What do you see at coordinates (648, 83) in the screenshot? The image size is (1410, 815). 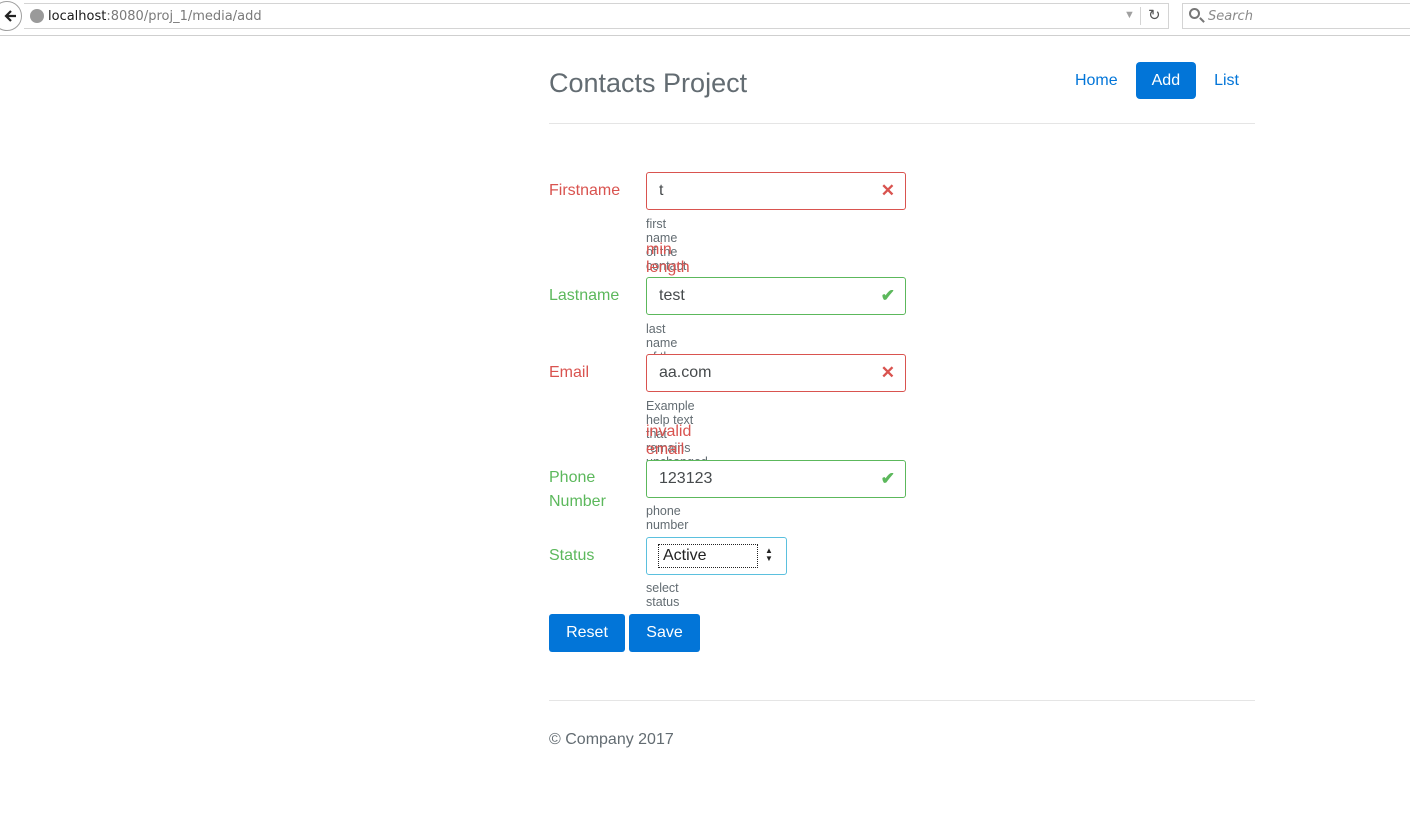 I see `brand-title: Contacts Project` at bounding box center [648, 83].